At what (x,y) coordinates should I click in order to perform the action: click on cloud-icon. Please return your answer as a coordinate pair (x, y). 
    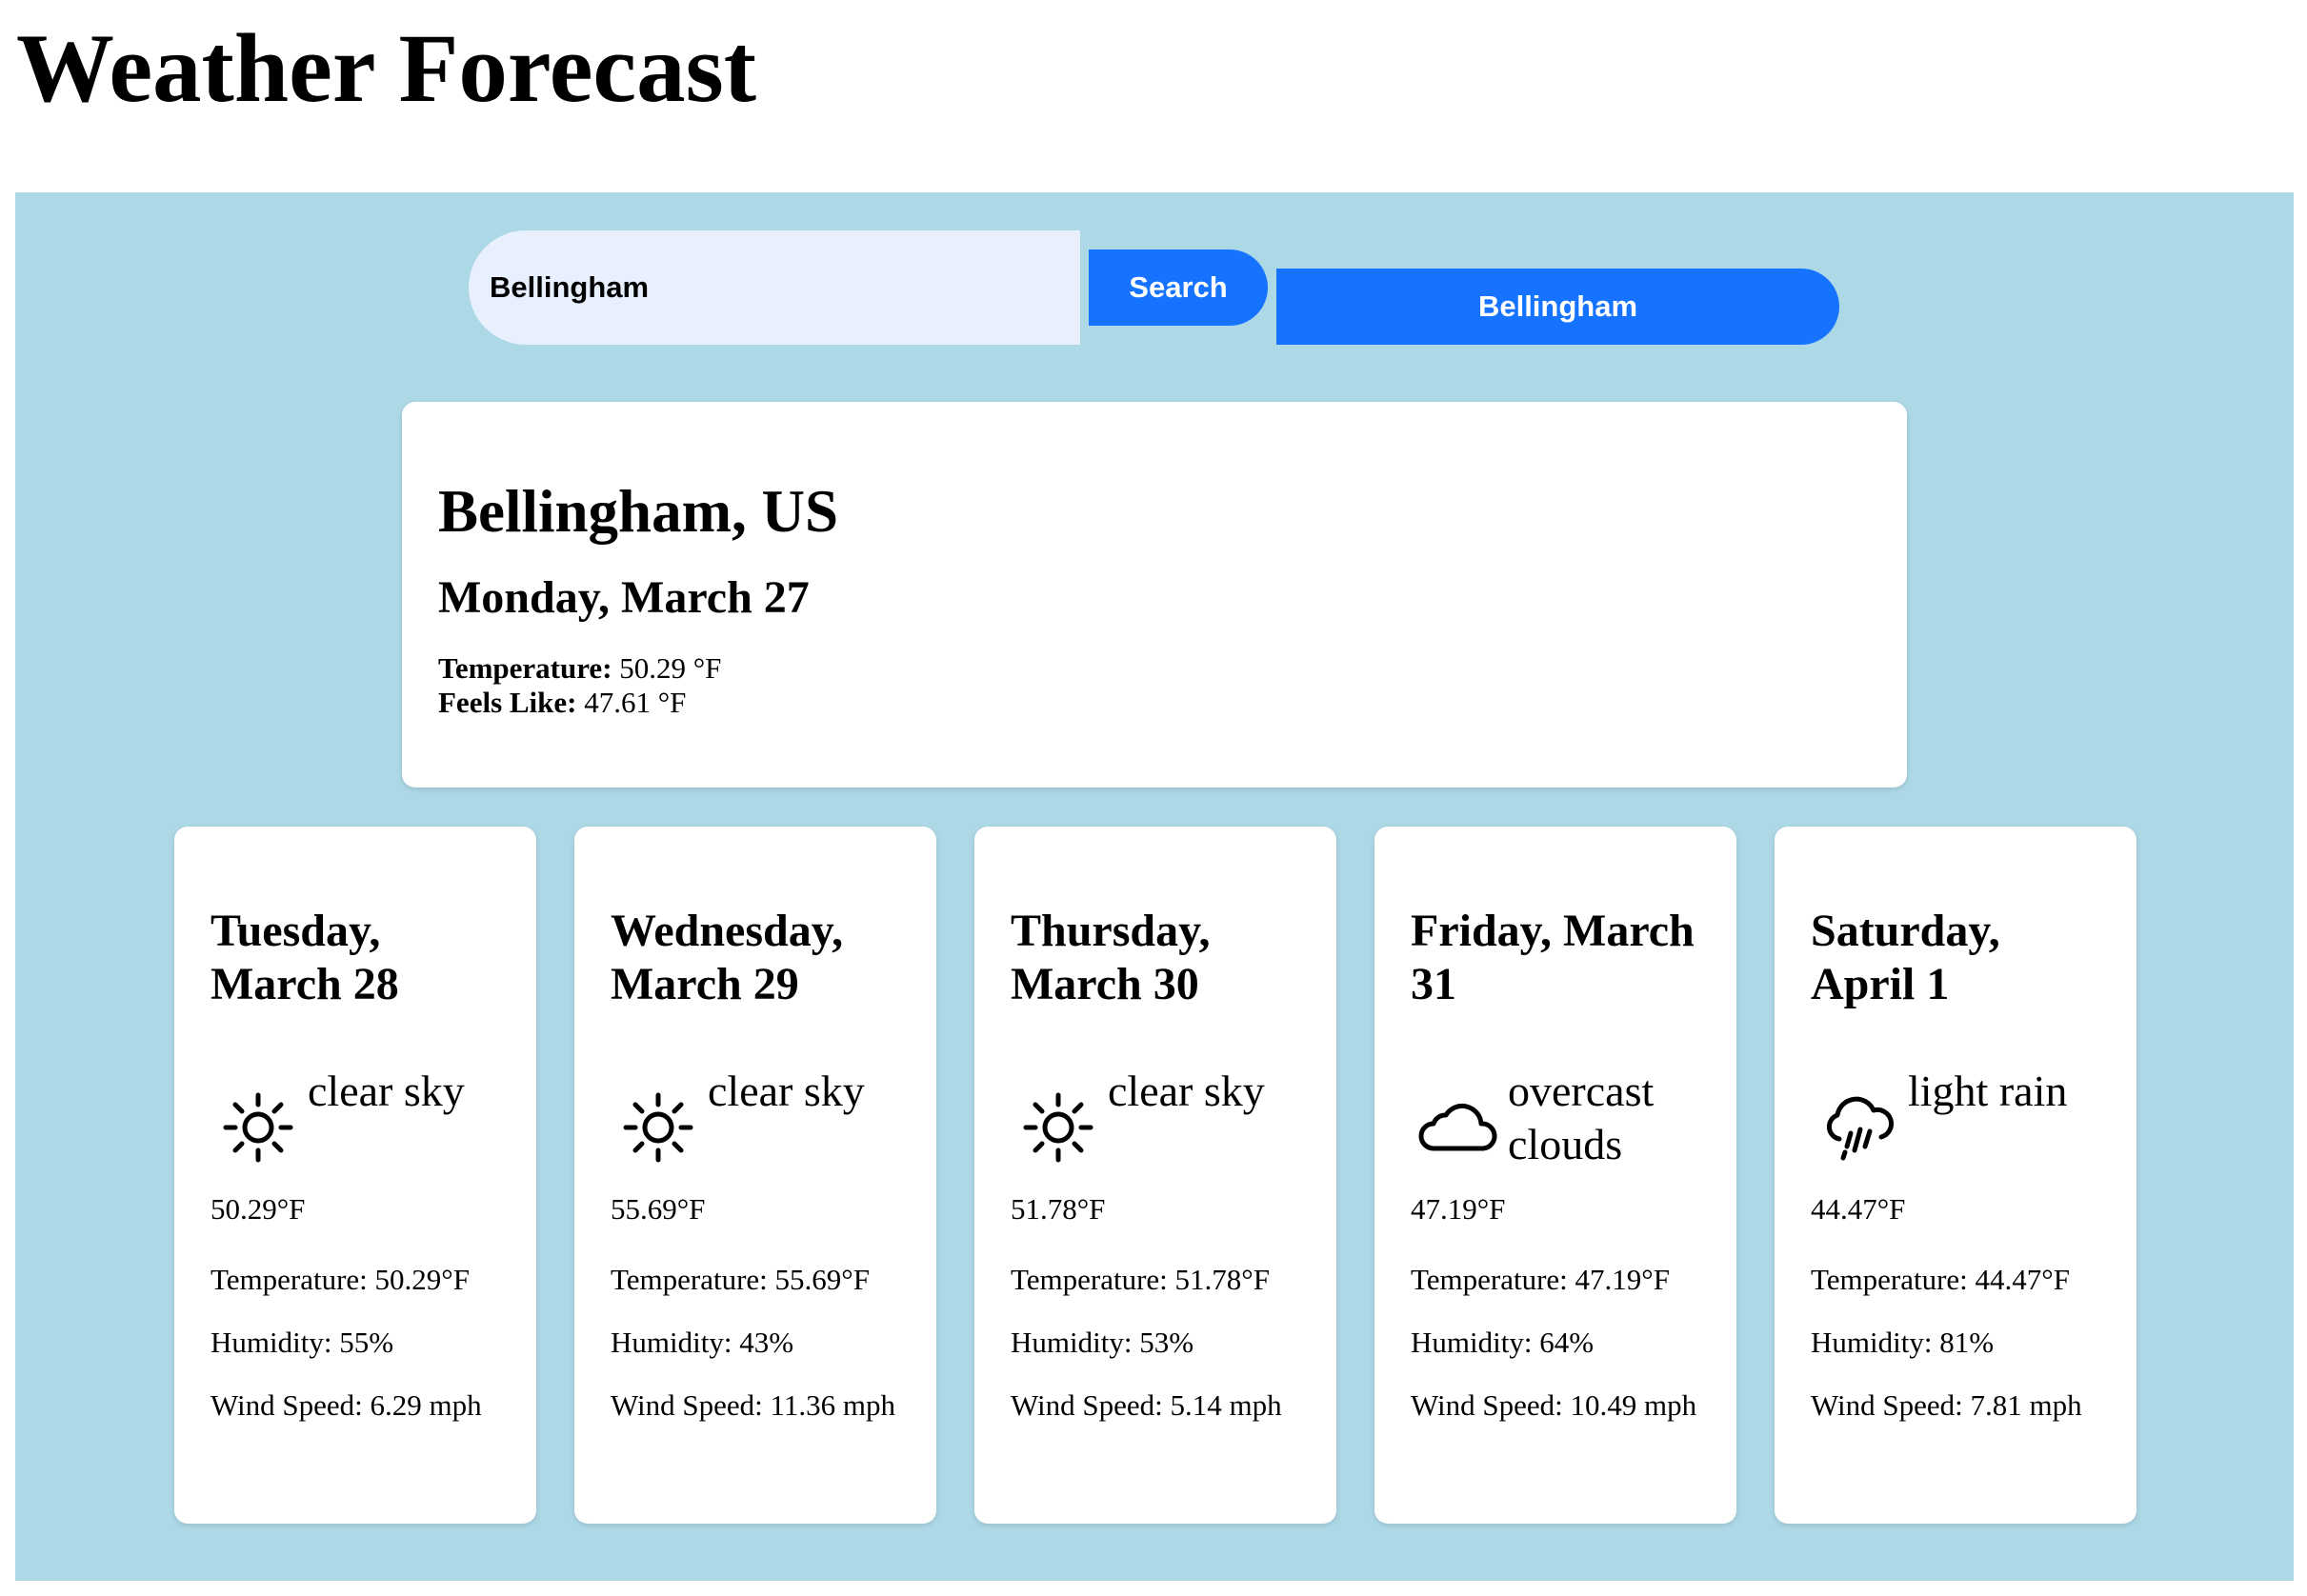
    Looking at the image, I should click on (1457, 1127).